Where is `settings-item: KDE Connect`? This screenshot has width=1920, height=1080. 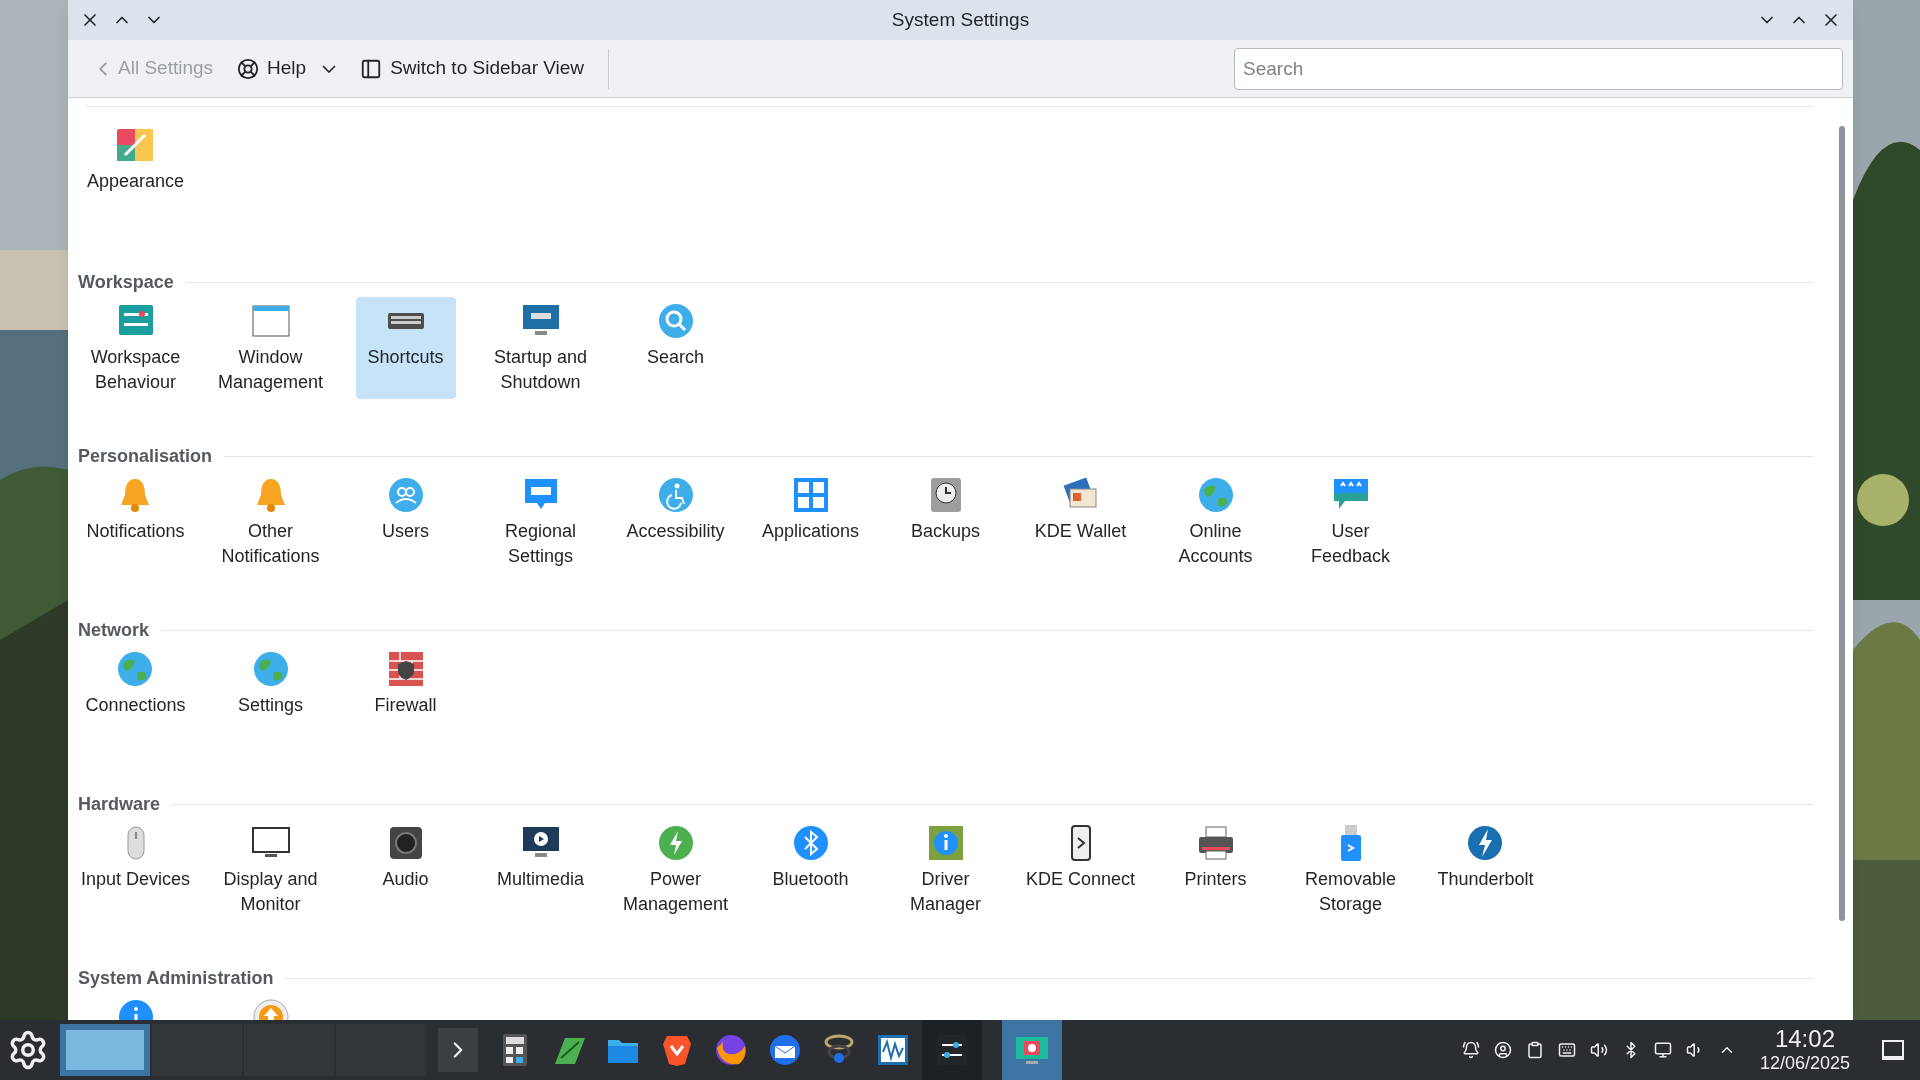 settings-item: KDE Connect is located at coordinates (1080, 870).